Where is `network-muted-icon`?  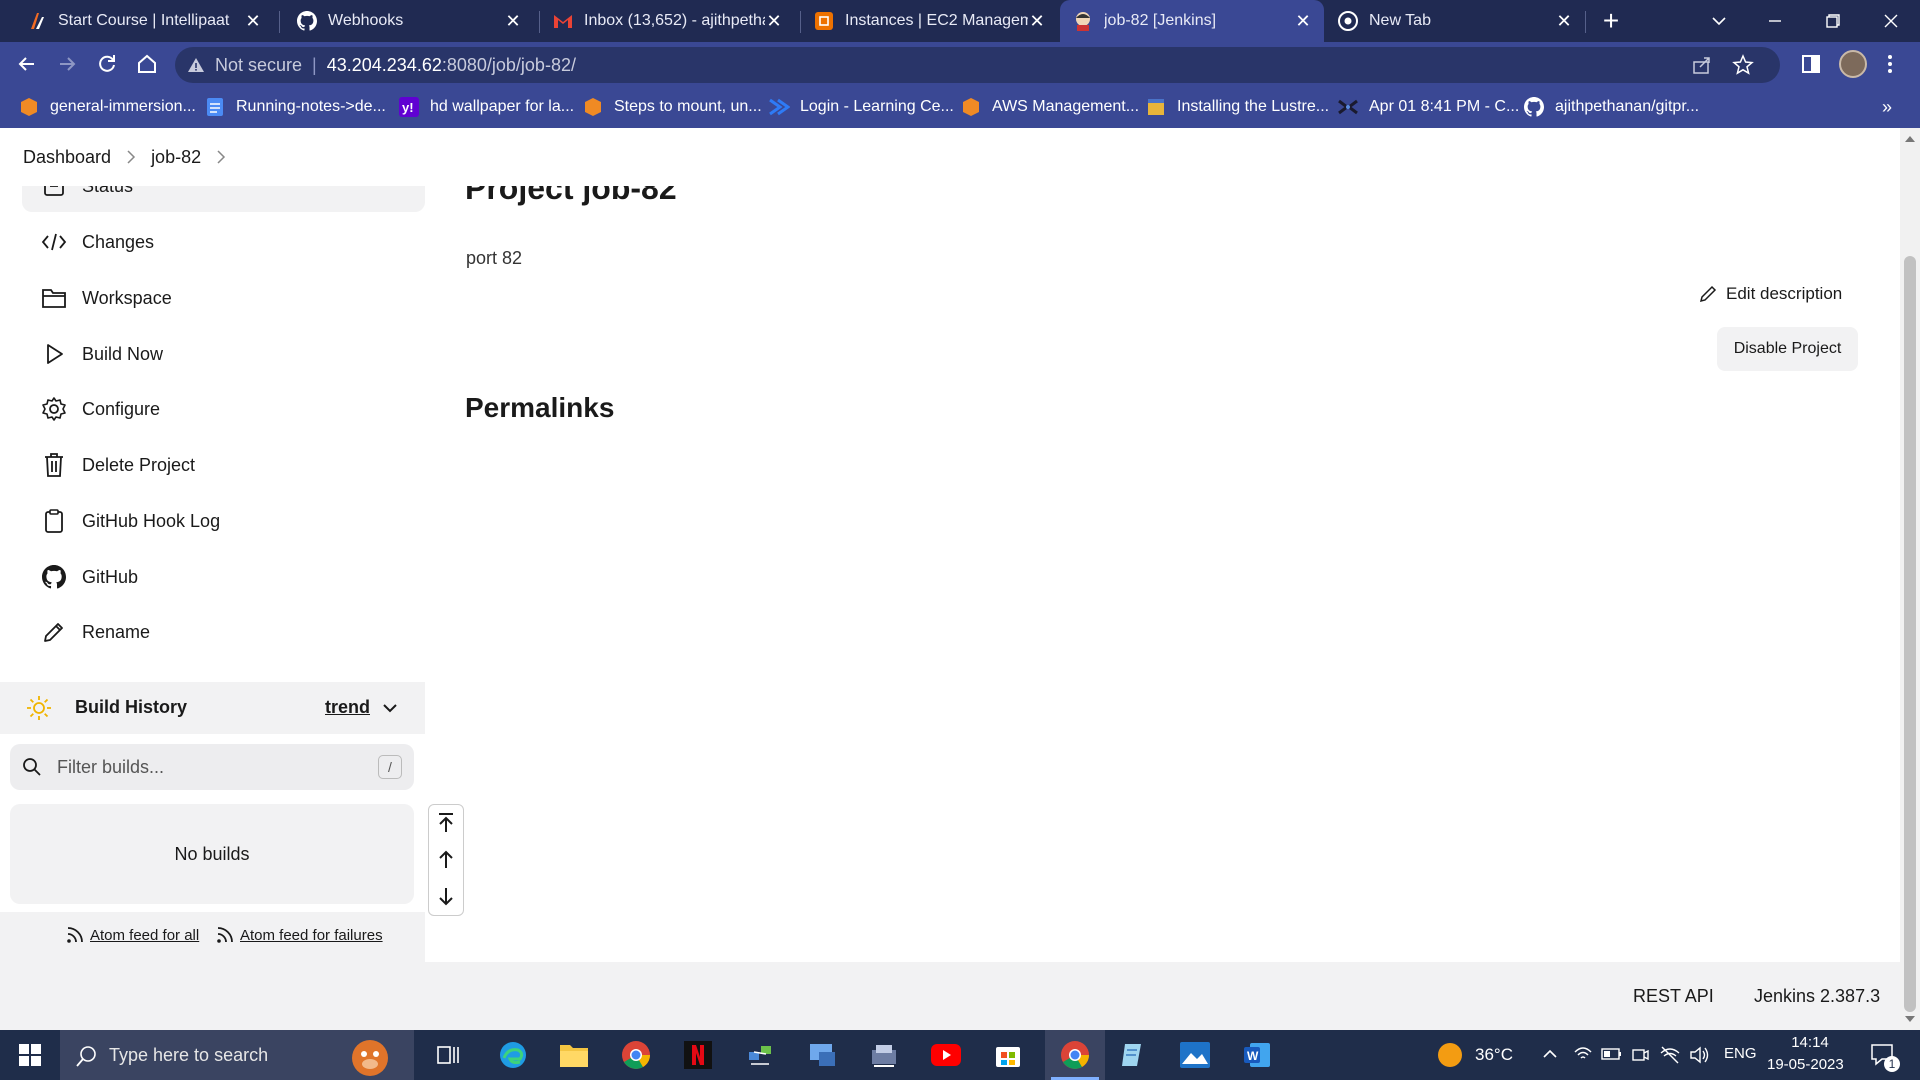 network-muted-icon is located at coordinates (1670, 1055).